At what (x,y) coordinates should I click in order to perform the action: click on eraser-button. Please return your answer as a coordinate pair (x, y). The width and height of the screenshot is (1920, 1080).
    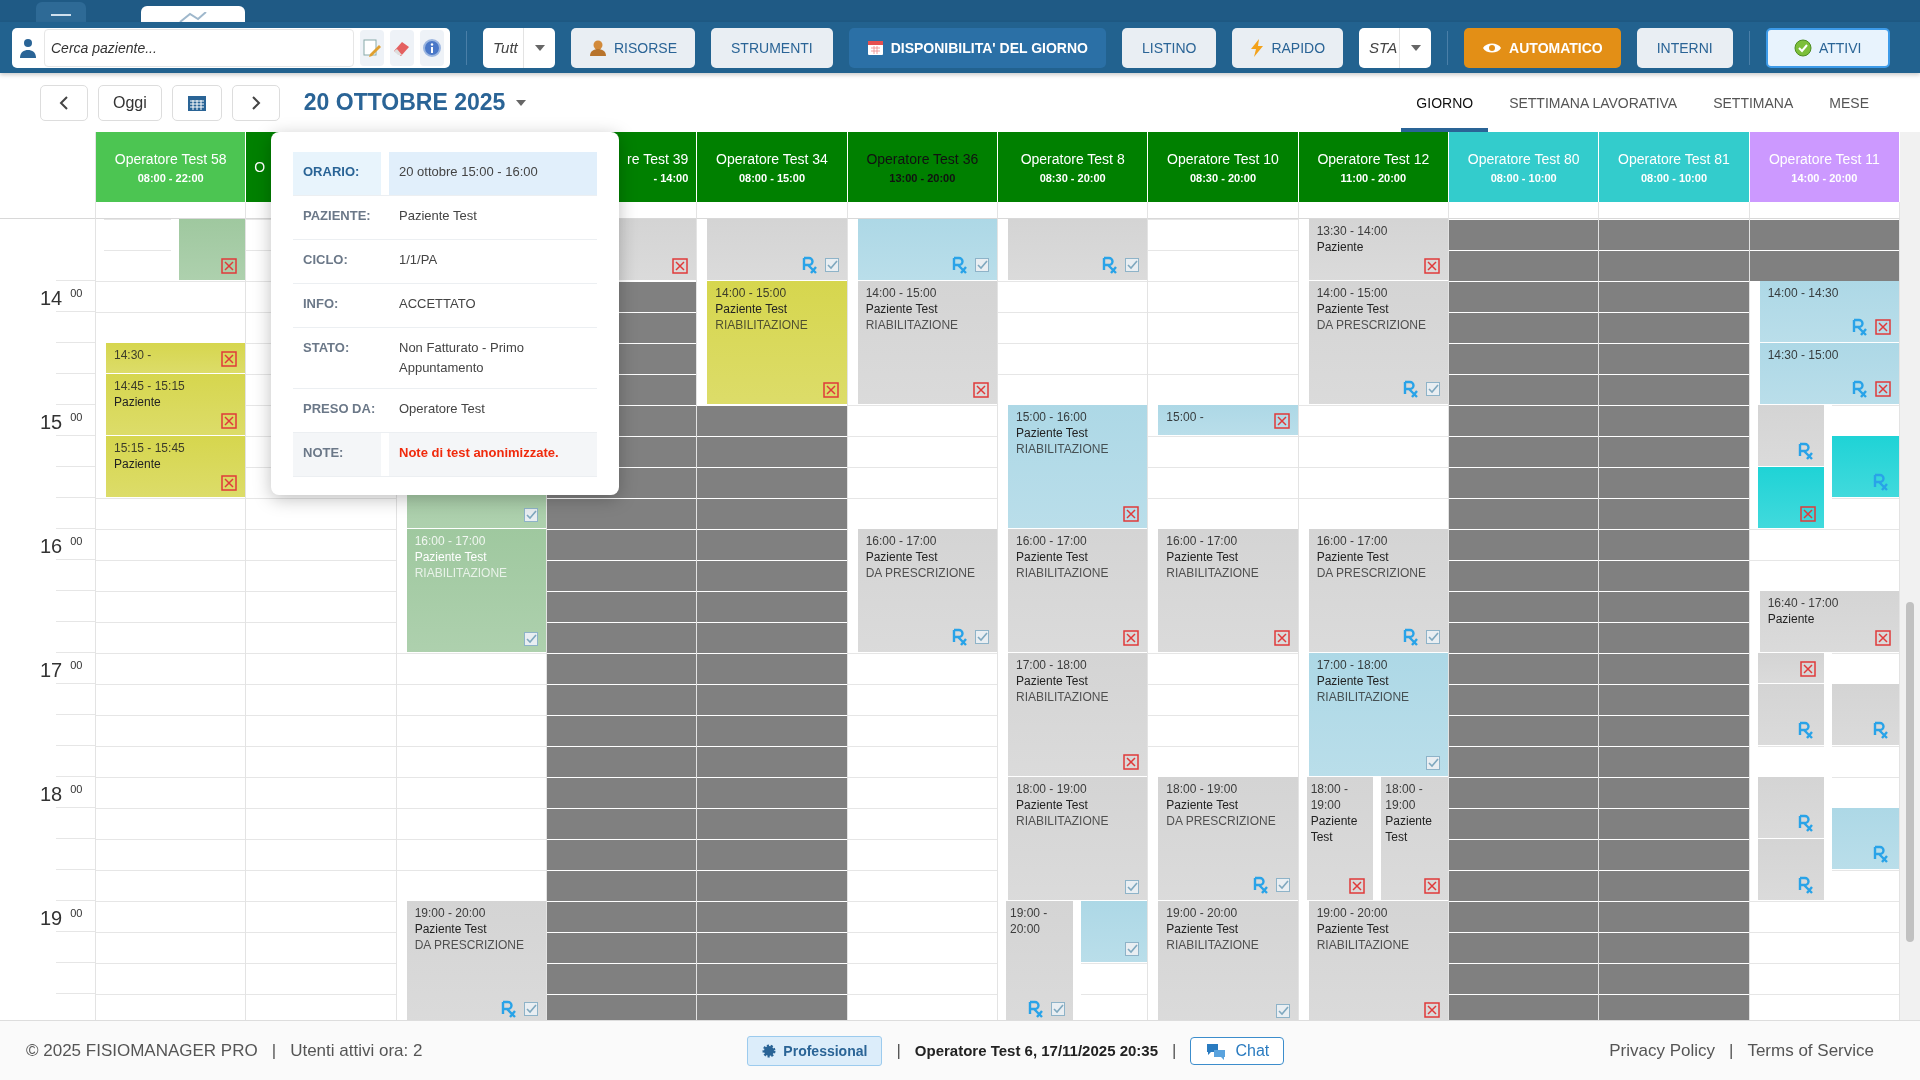
    Looking at the image, I should click on (402, 47).